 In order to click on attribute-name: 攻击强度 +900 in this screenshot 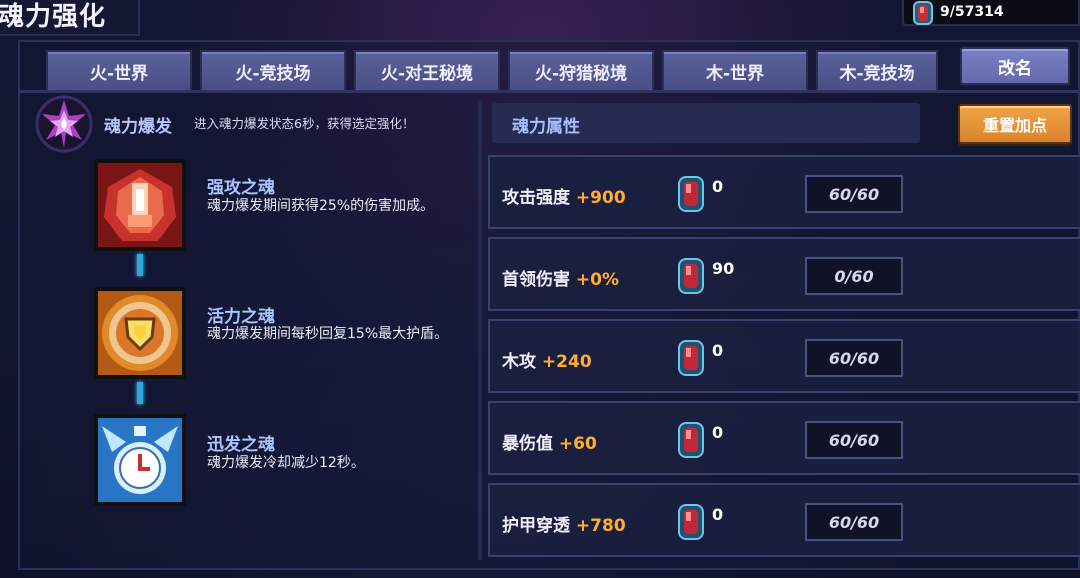, I will do `click(564, 198)`.